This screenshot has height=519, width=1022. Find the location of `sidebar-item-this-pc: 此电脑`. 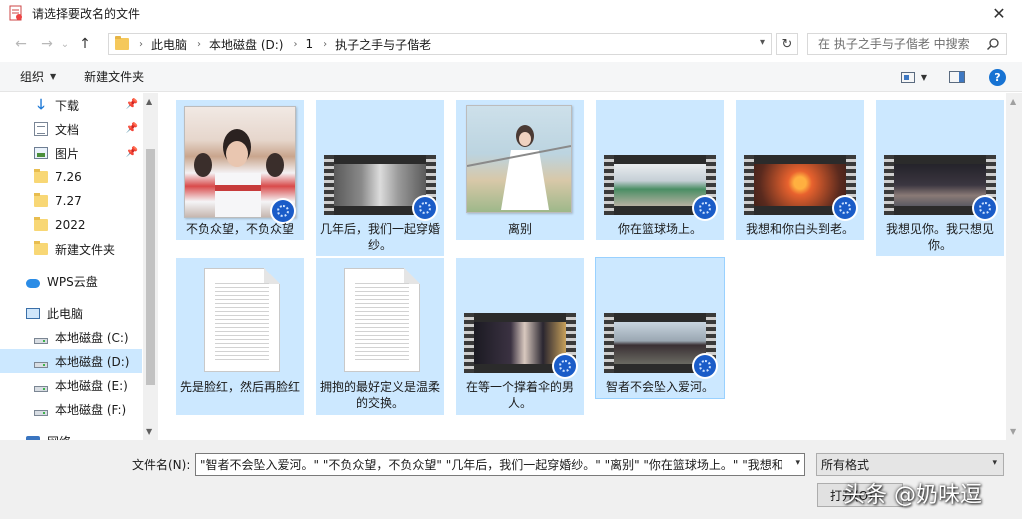

sidebar-item-this-pc: 此电脑 is located at coordinates (71, 313).